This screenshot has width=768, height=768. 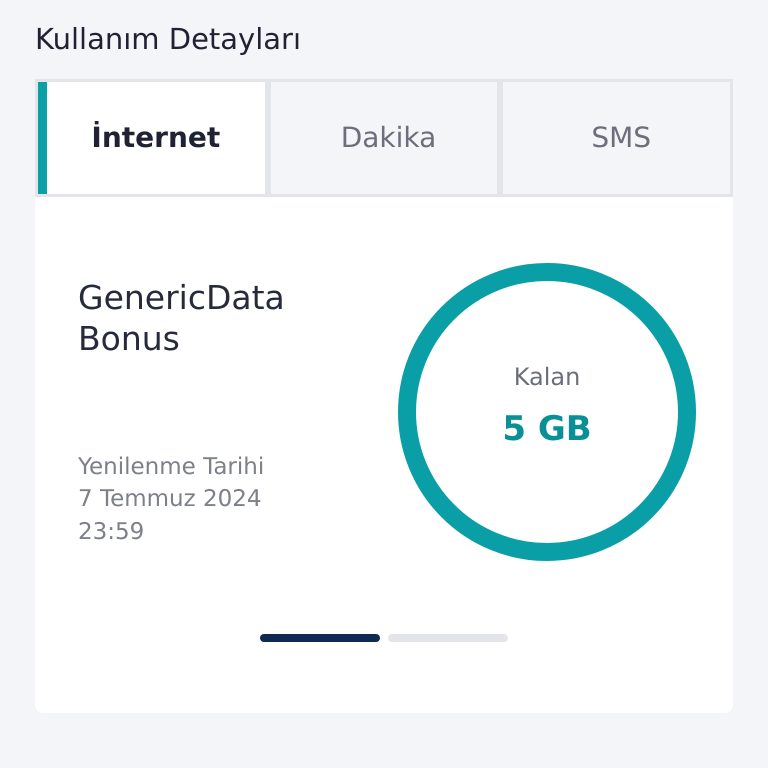 What do you see at coordinates (170, 499) in the screenshot?
I see `renewal-date: 7 Temmuz 2024` at bounding box center [170, 499].